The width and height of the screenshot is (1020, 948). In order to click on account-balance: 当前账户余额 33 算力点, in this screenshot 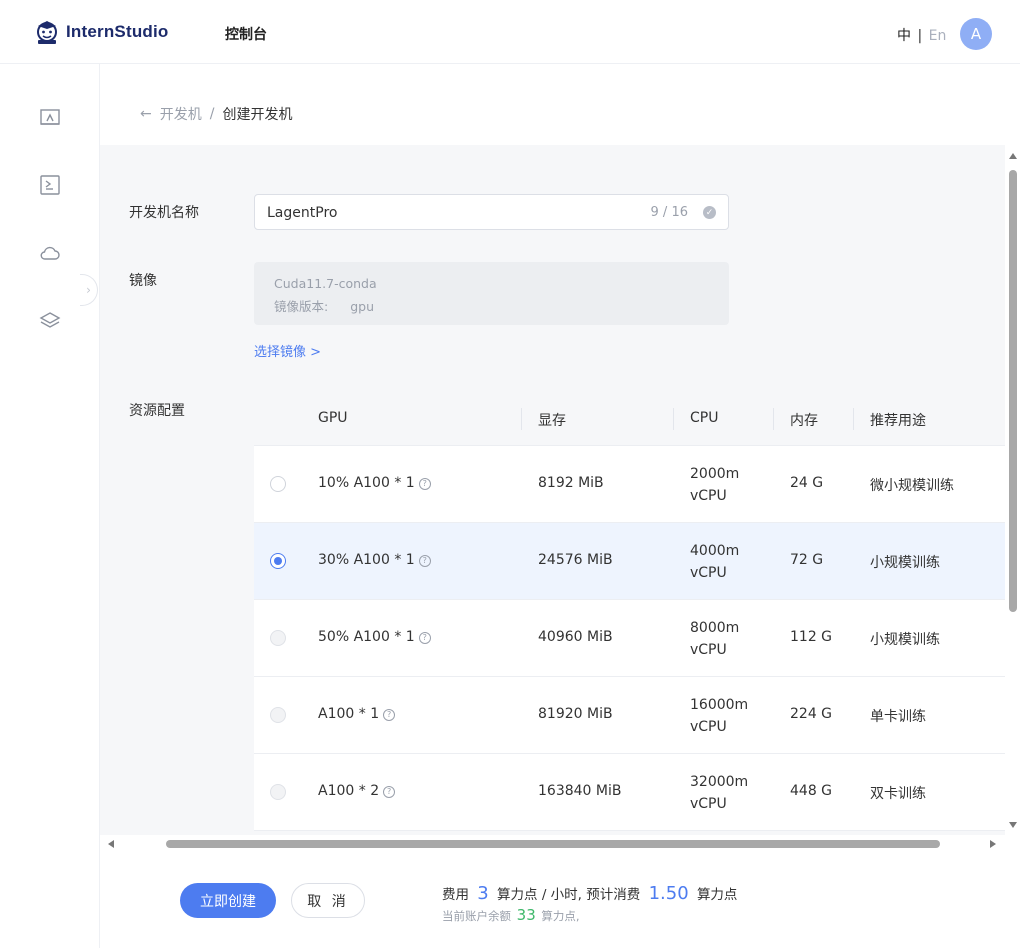, I will do `click(511, 915)`.